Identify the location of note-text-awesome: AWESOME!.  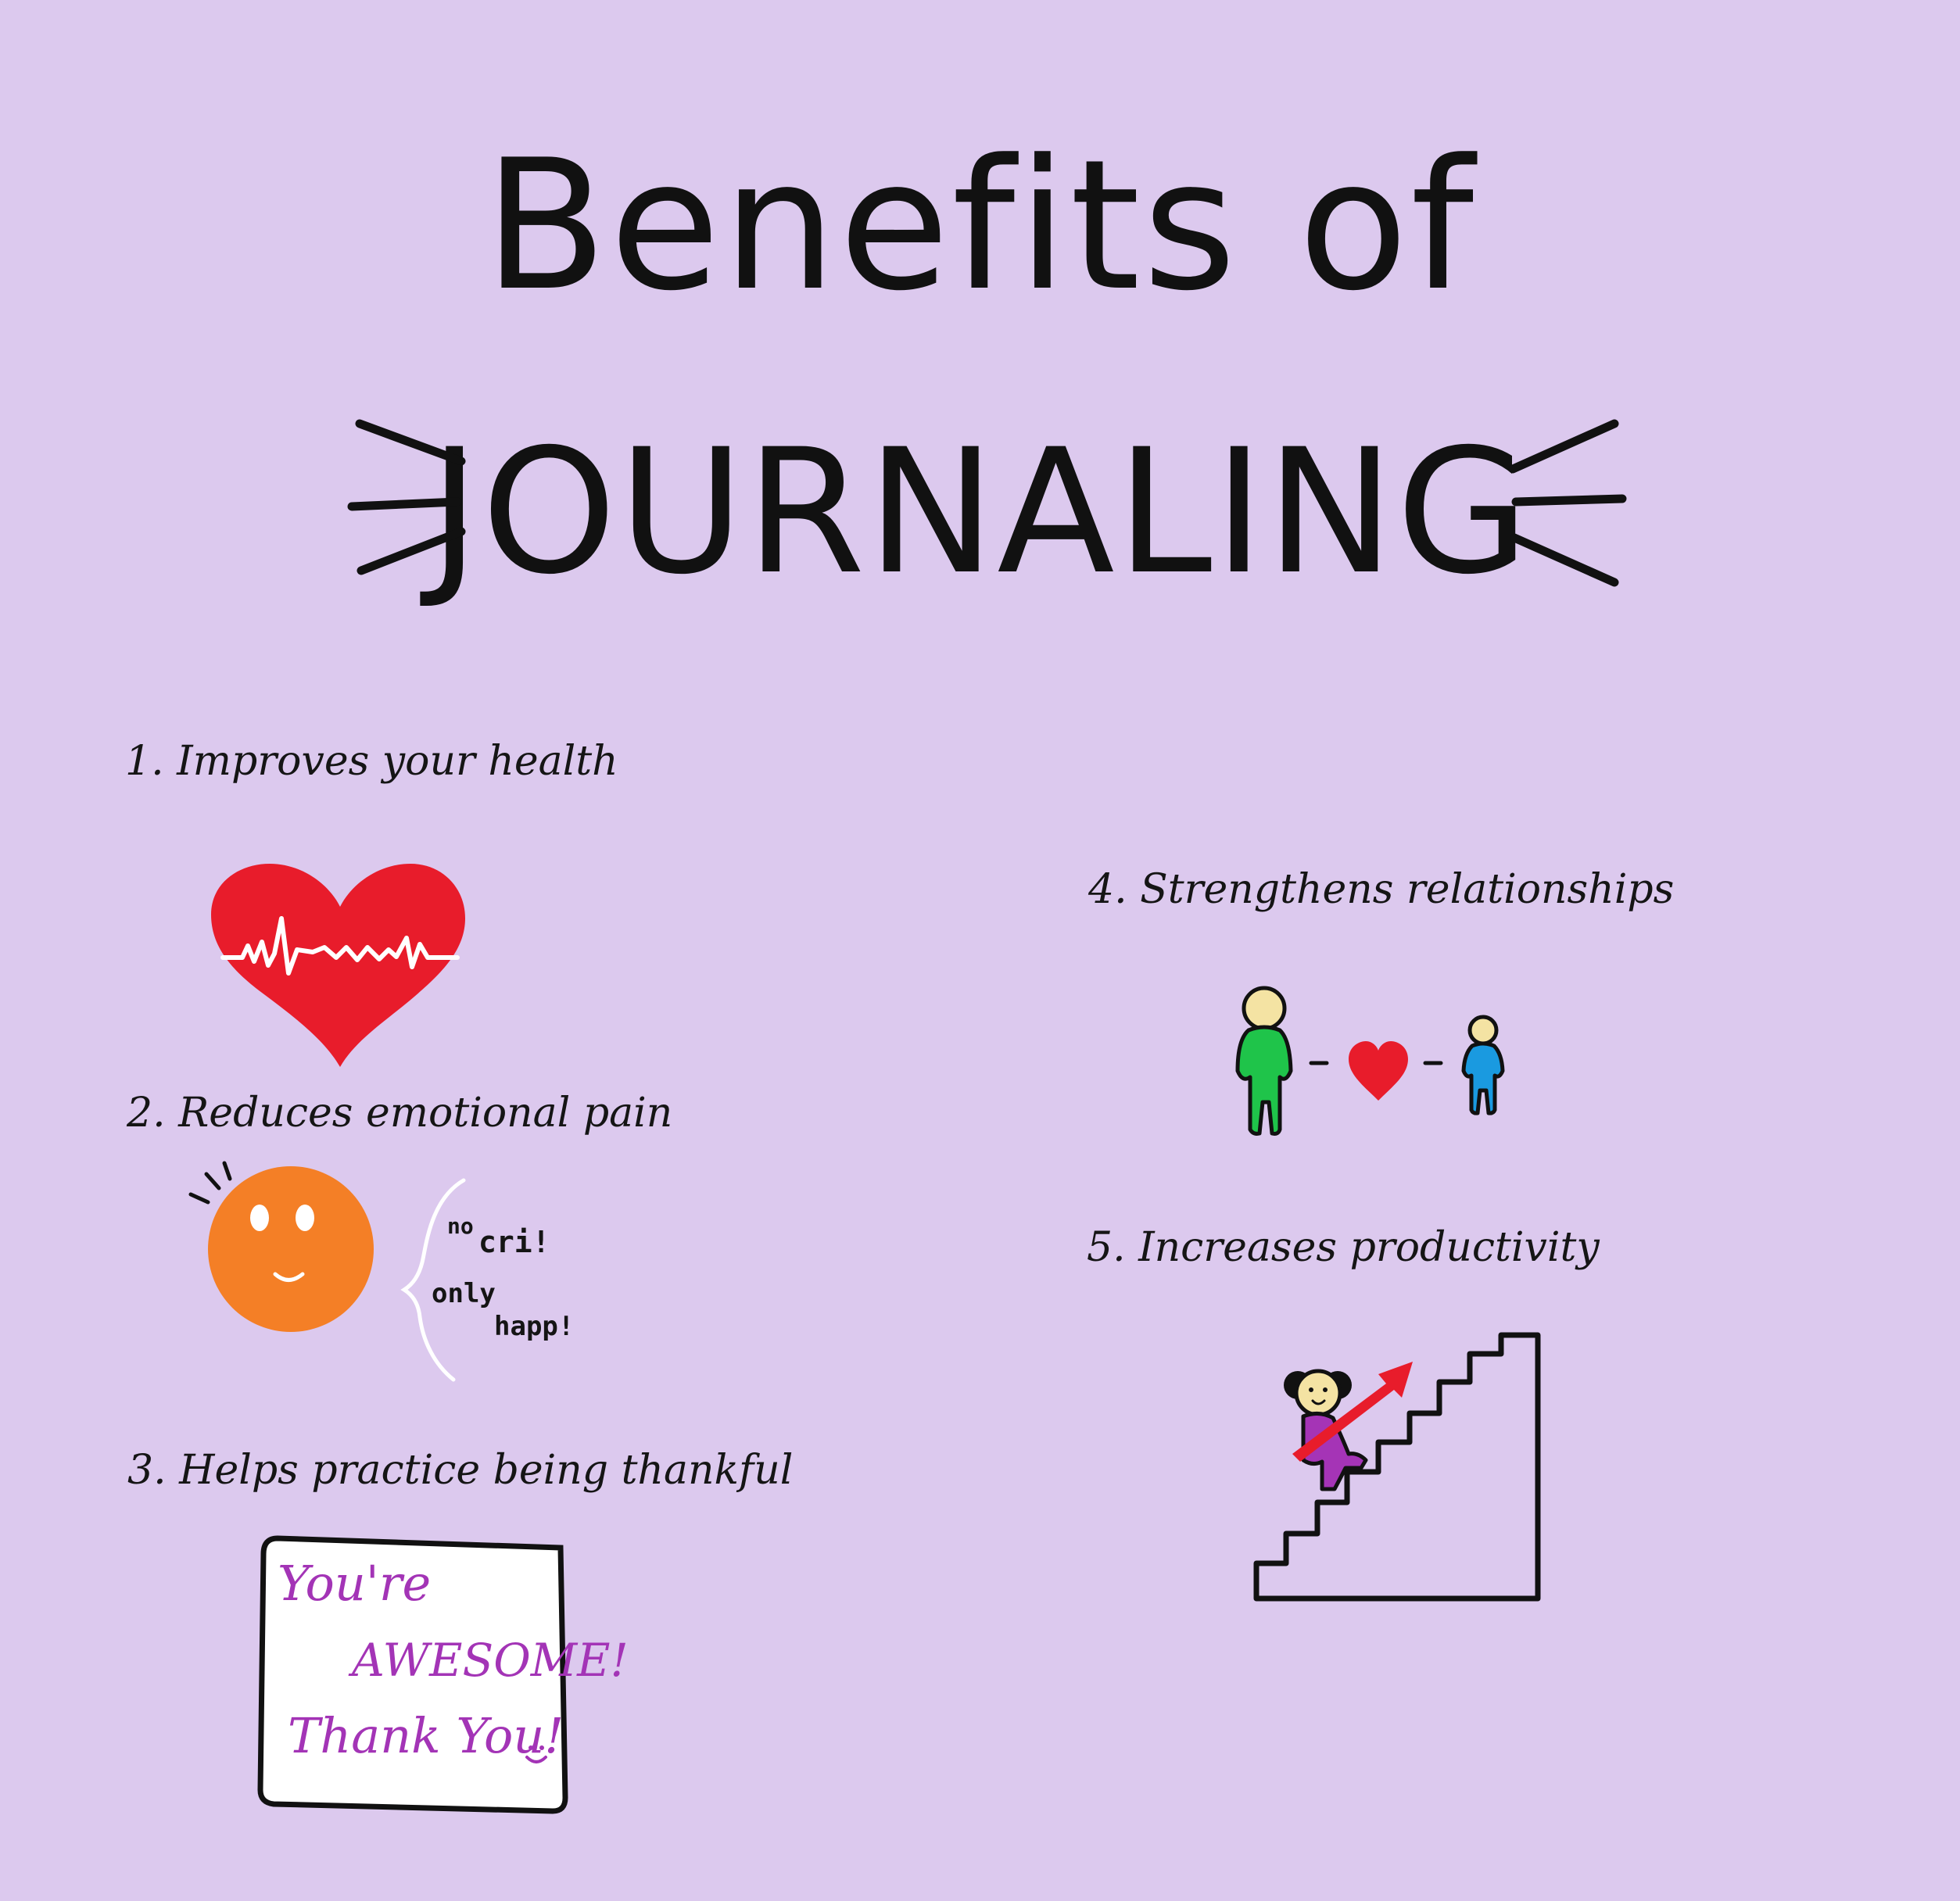
(490, 1660).